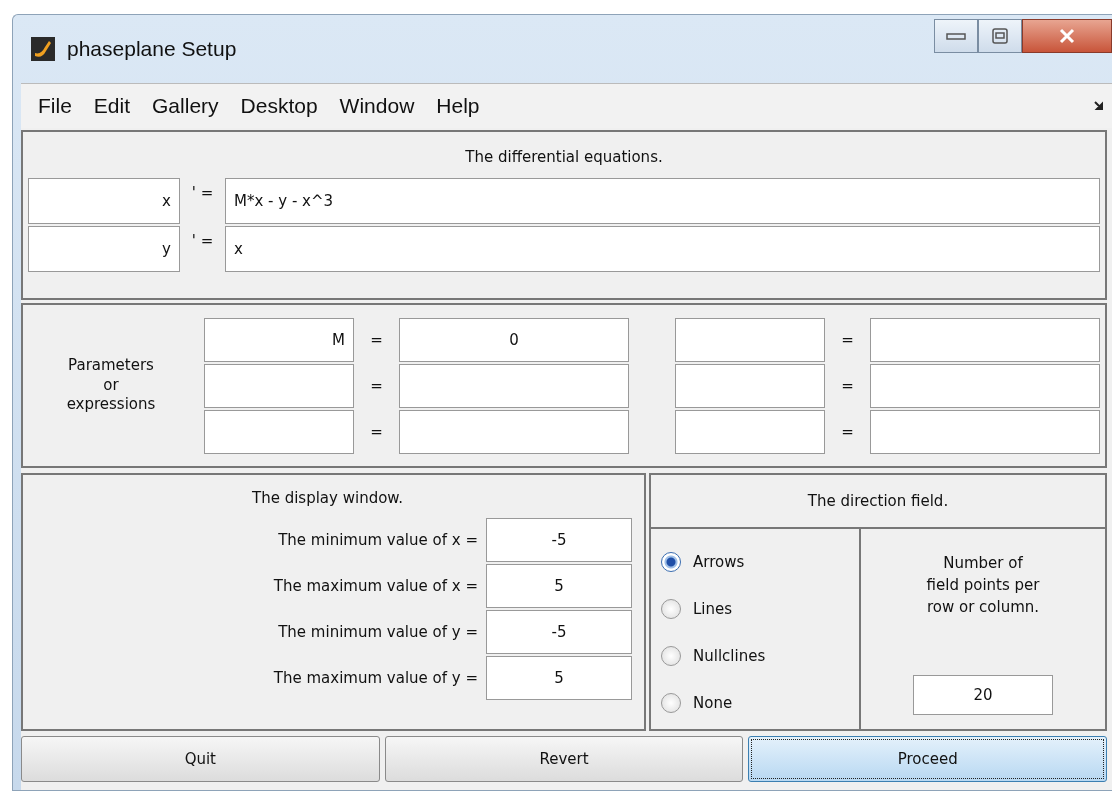  Describe the element at coordinates (111, 385) in the screenshot. I see `parameters-label: Parameters or expressions` at that location.